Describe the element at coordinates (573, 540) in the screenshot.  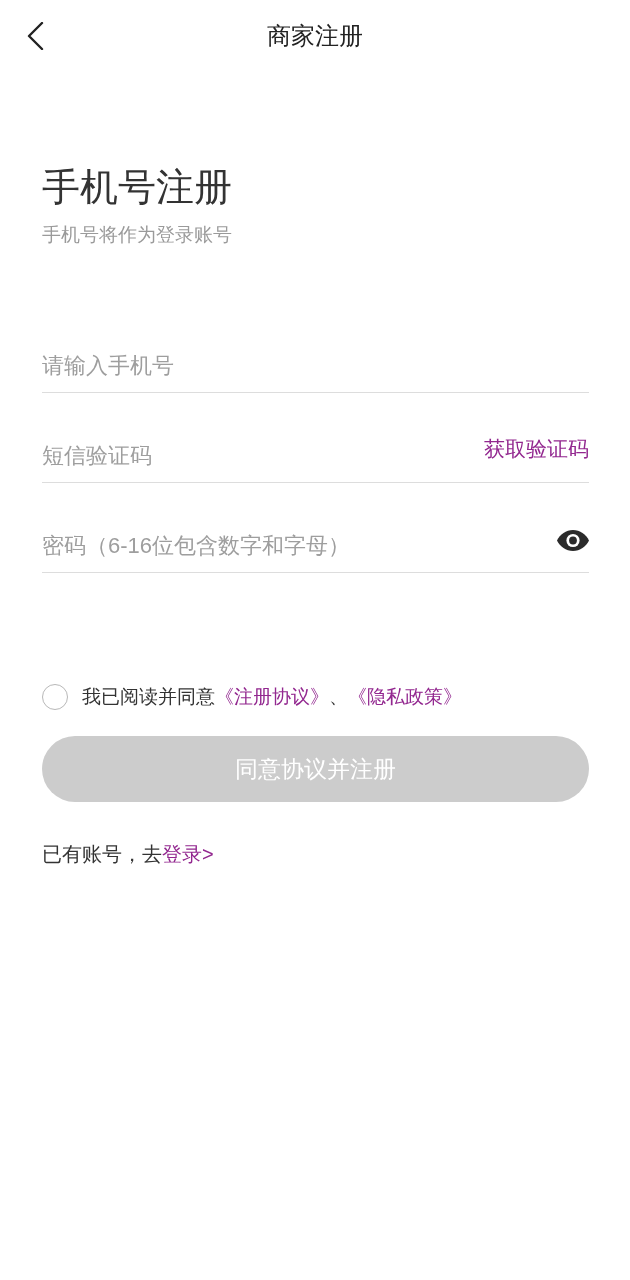
I see `eye-icon` at that location.